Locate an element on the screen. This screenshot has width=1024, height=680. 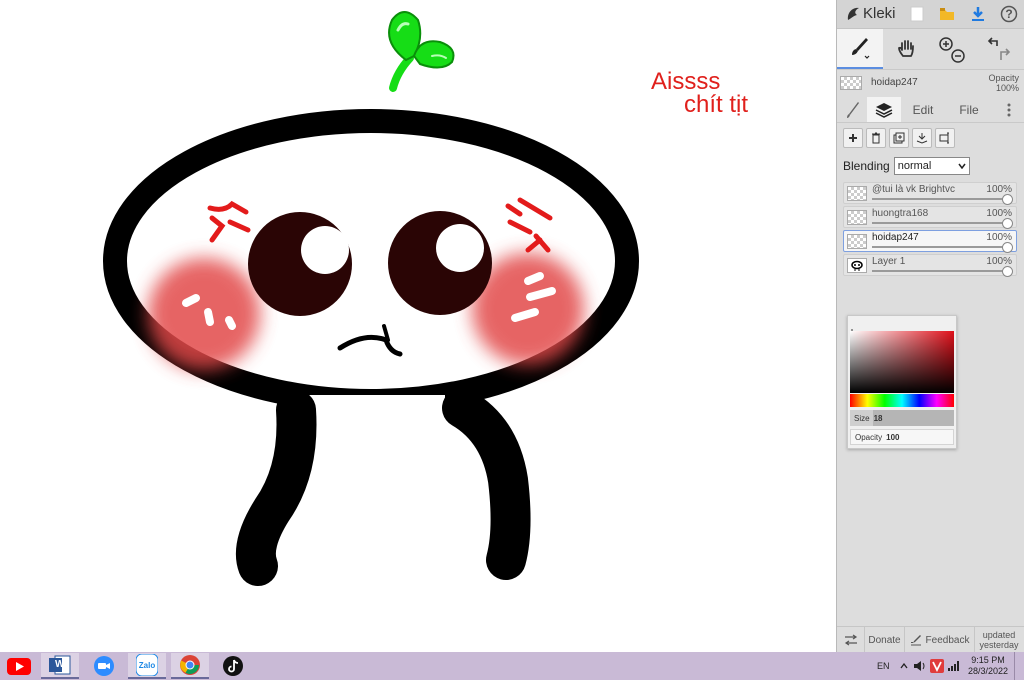
help-icon: ? is located at coordinates (1009, 14).